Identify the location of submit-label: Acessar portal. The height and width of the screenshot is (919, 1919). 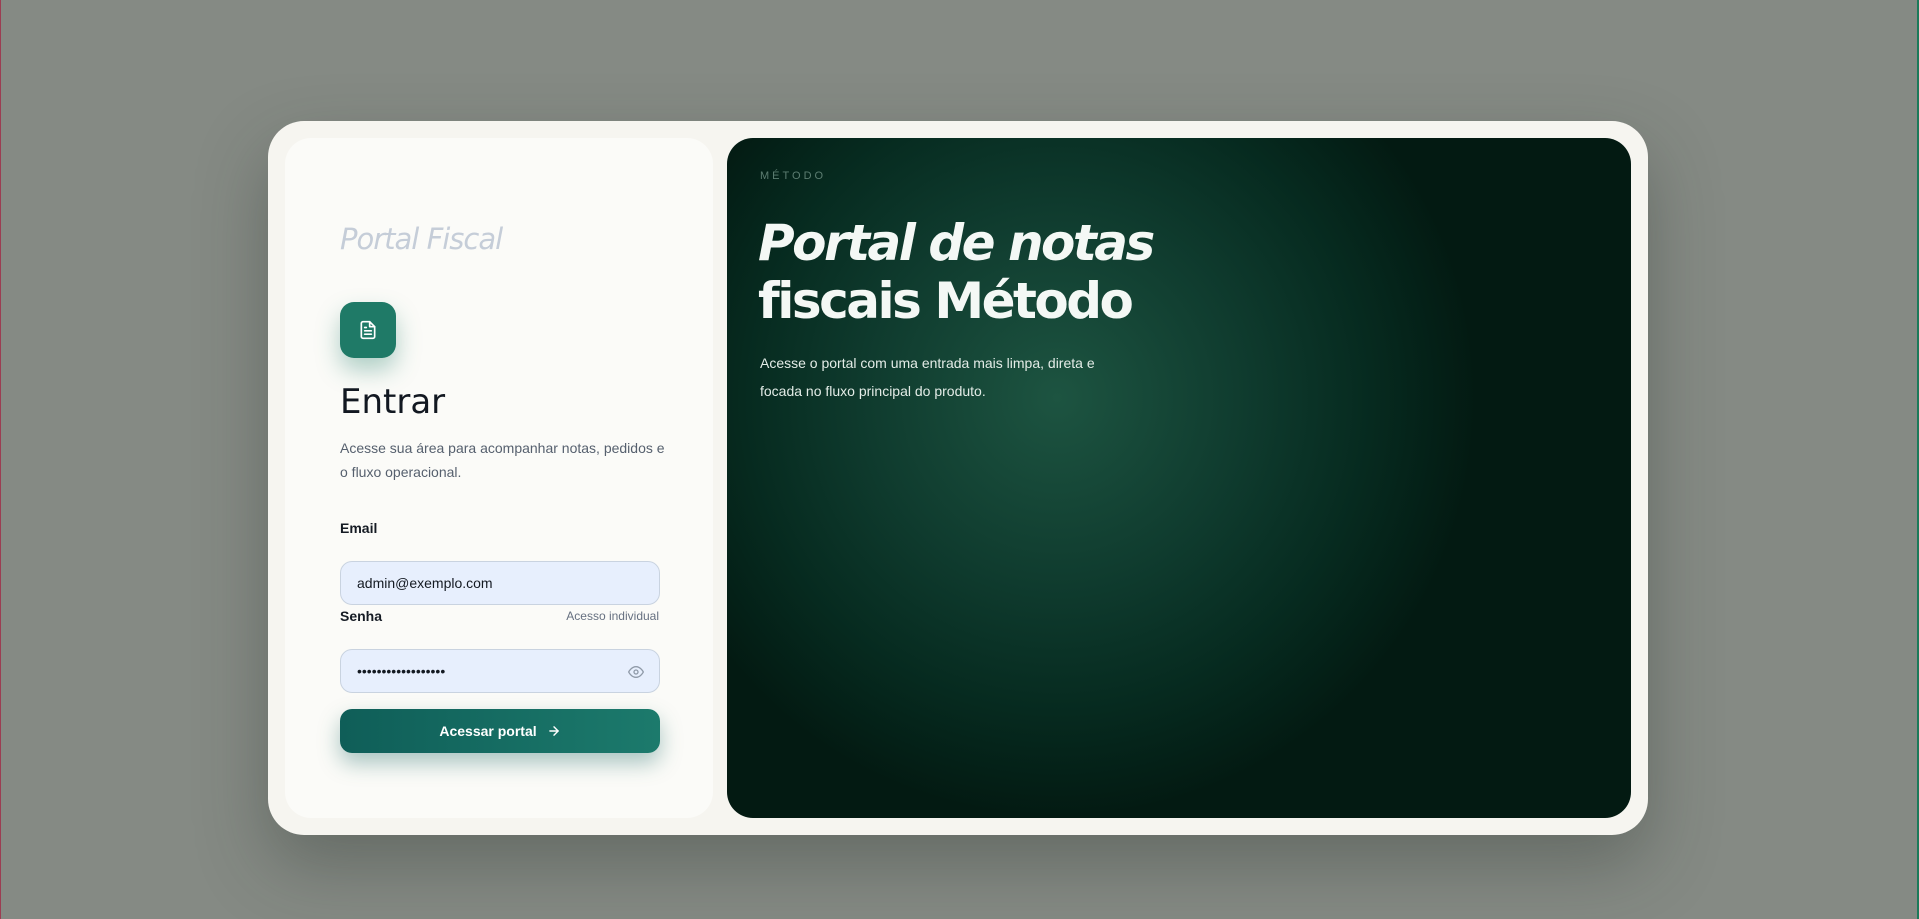
(488, 731).